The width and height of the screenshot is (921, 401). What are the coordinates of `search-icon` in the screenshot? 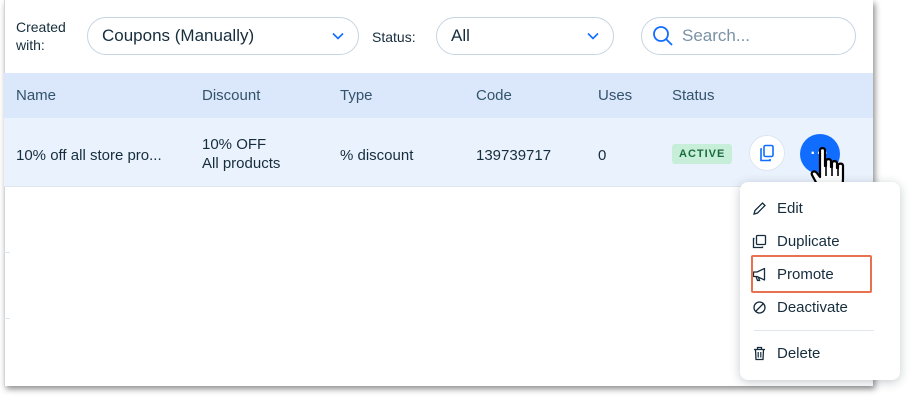 It's located at (663, 36).